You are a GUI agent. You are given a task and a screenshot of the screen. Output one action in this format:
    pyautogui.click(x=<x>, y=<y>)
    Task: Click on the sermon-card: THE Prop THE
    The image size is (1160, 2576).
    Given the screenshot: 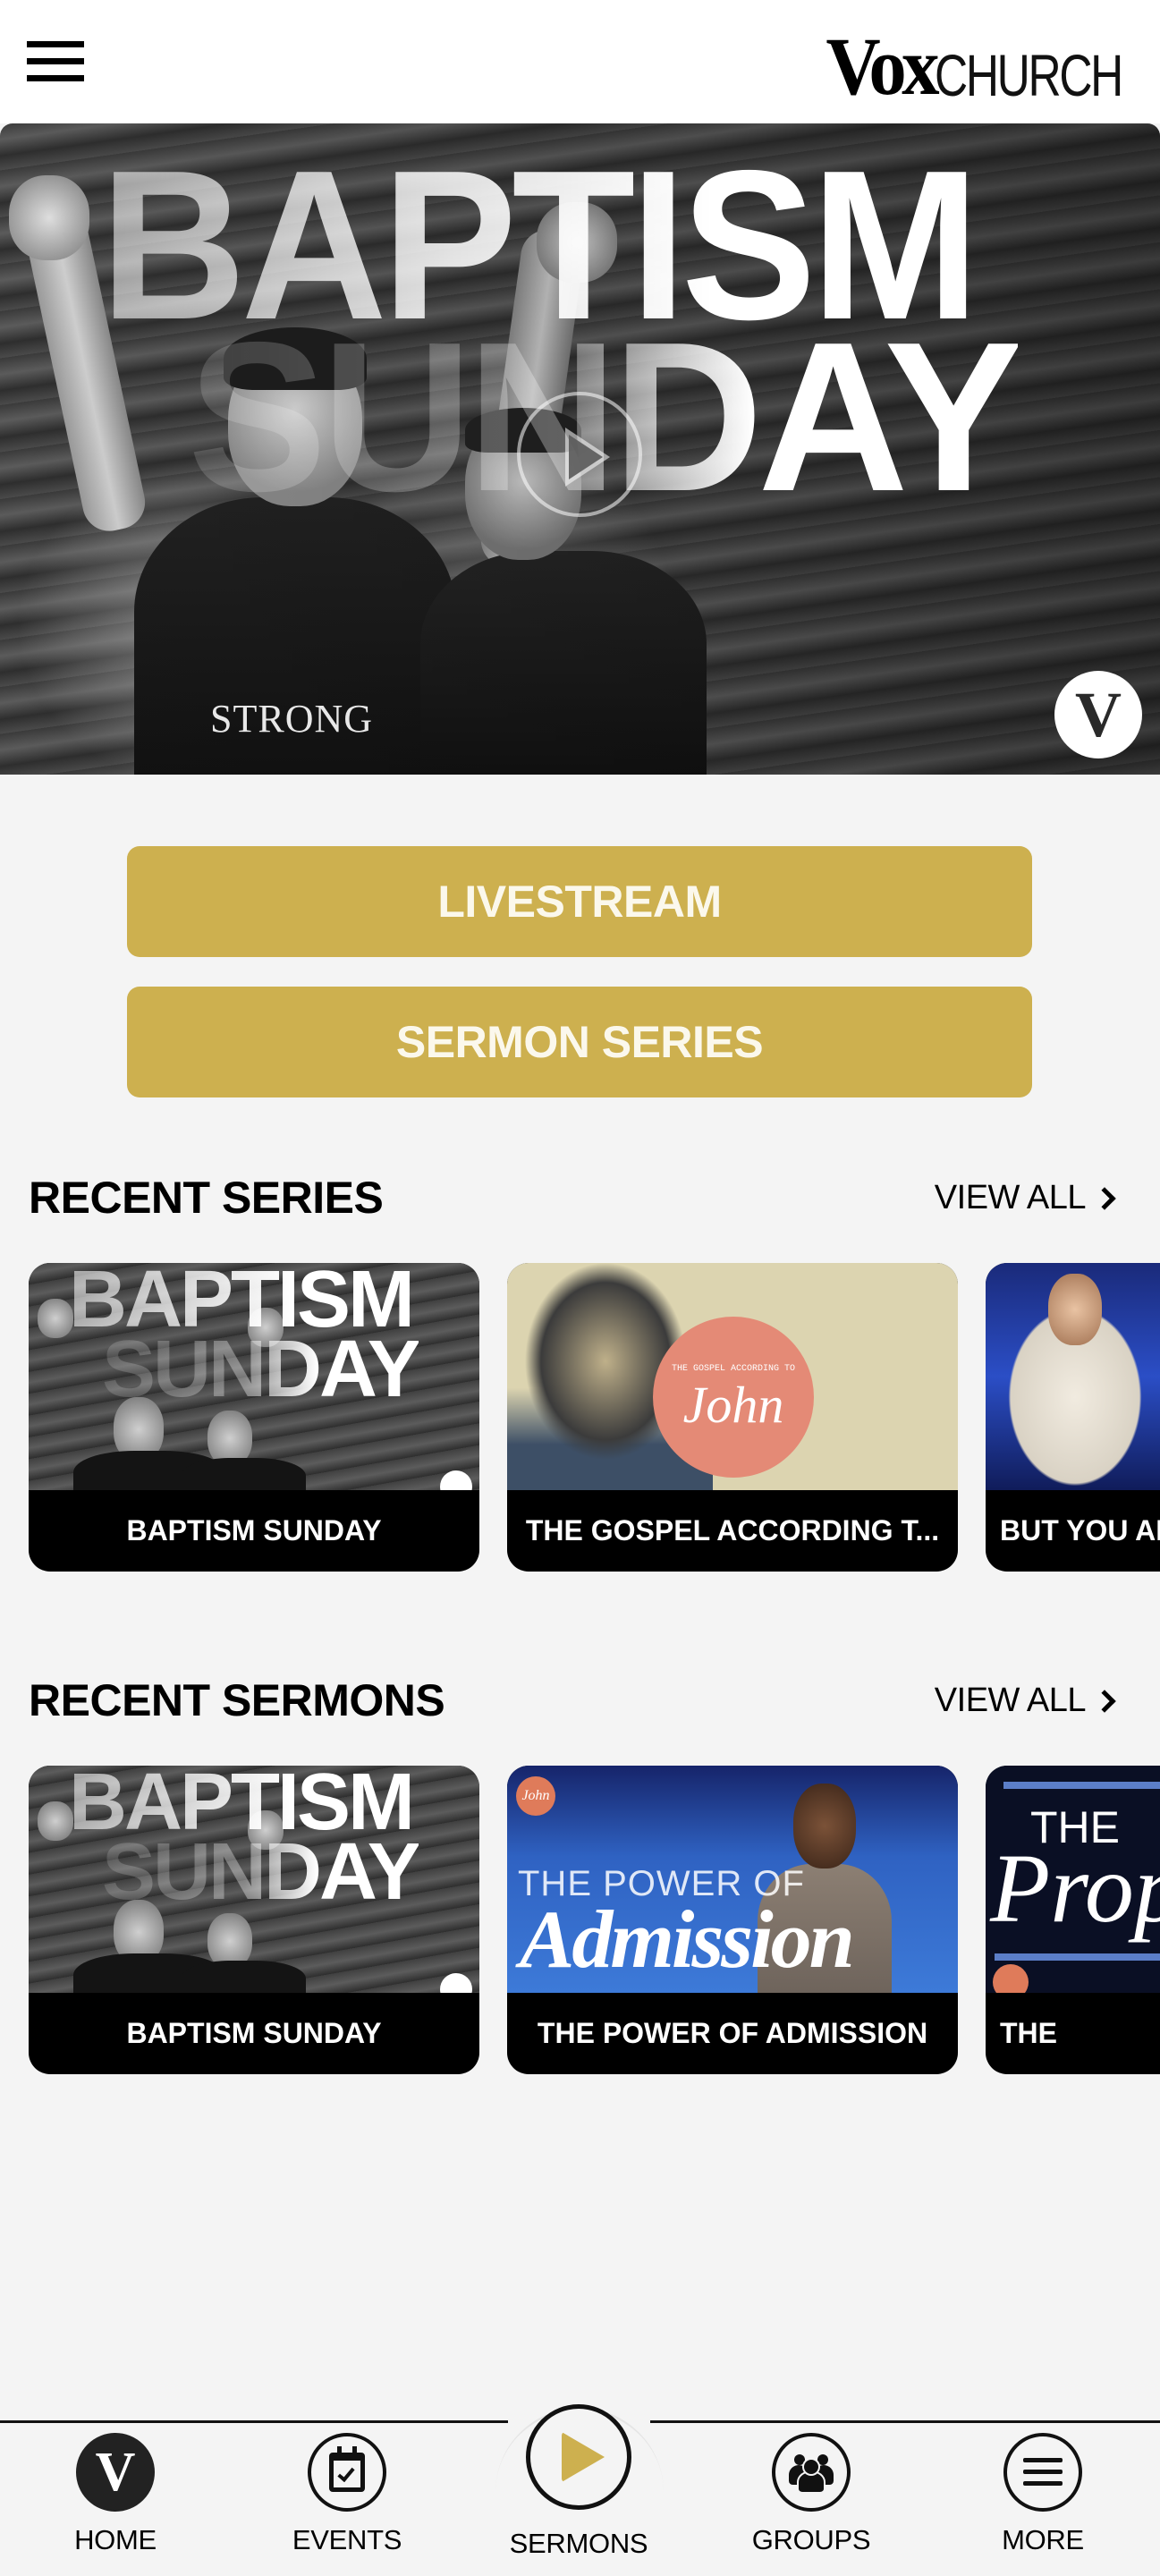 What is the action you would take?
    pyautogui.click(x=1073, y=1920)
    